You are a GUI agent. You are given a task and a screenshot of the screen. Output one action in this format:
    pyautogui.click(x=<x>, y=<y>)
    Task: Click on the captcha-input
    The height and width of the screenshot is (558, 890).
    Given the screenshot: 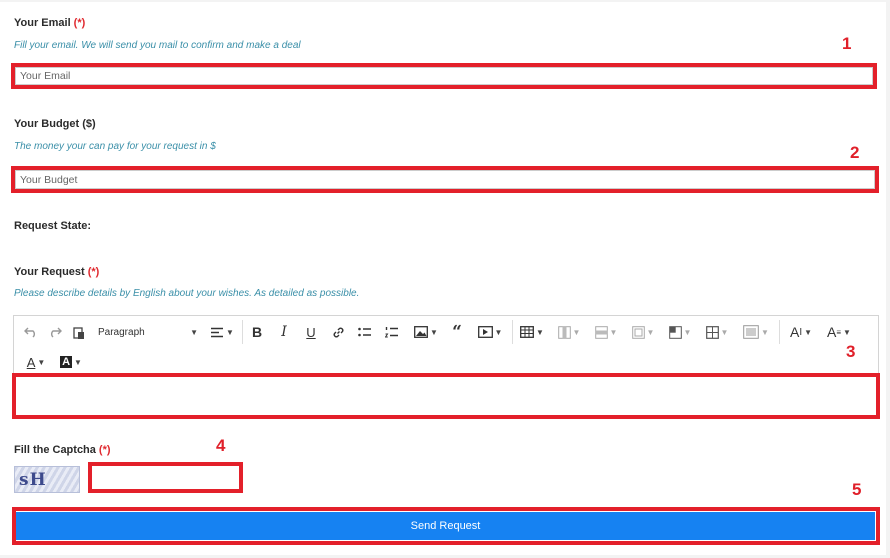 What is the action you would take?
    pyautogui.click(x=165, y=477)
    